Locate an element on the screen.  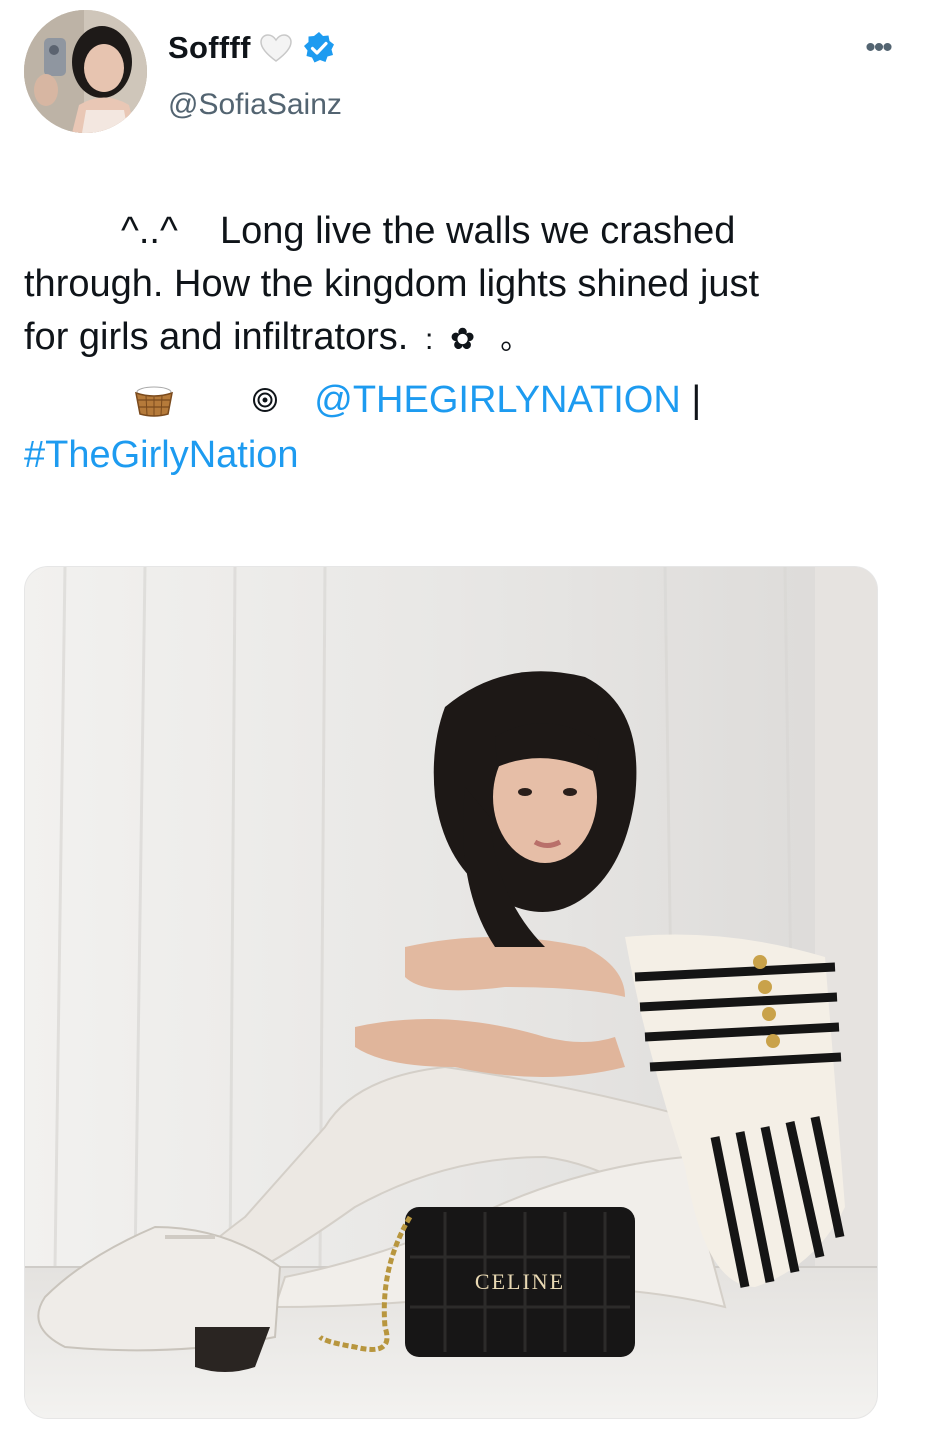
author-name-row: Soffff is located at coordinates (252, 48).